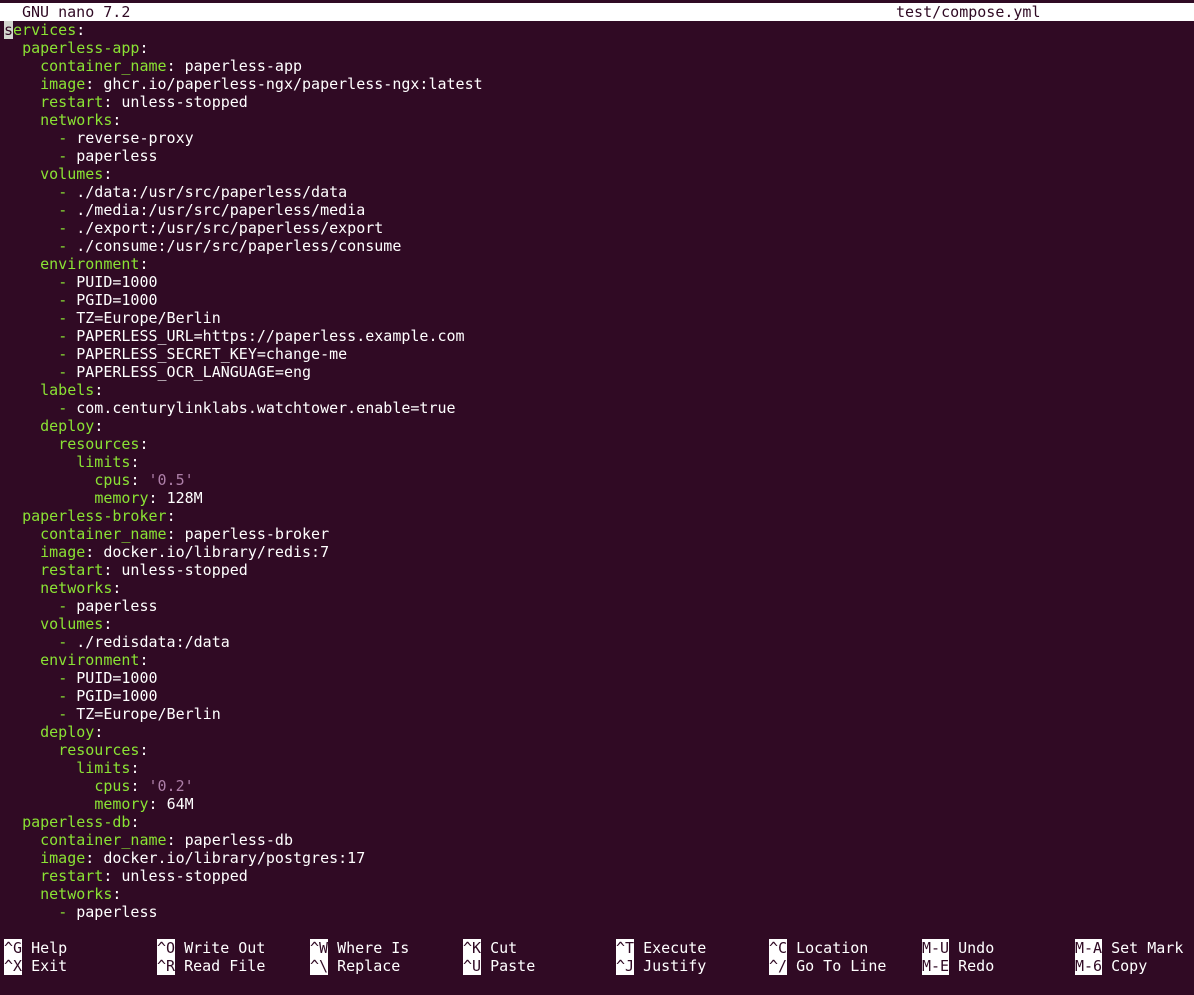  What do you see at coordinates (597, 534) in the screenshot?
I see `editor-line: container_name: paperless-broker` at bounding box center [597, 534].